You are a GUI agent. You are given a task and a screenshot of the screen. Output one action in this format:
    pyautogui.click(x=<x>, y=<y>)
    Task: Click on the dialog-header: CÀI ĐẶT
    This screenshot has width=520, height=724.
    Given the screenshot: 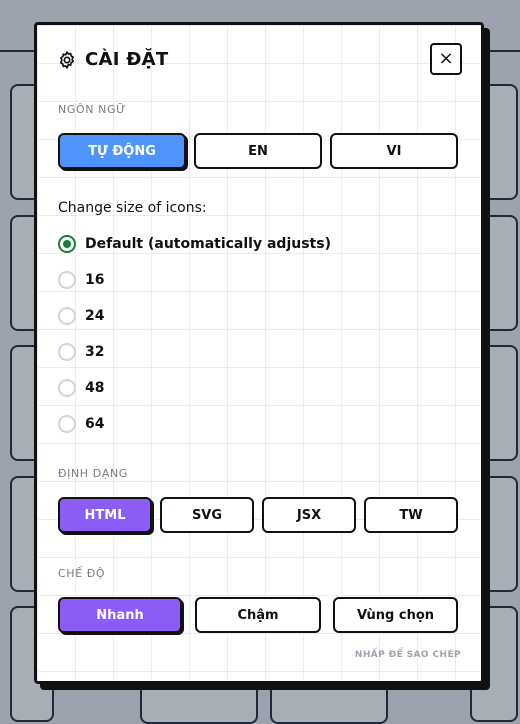 What is the action you would take?
    pyautogui.click(x=113, y=59)
    